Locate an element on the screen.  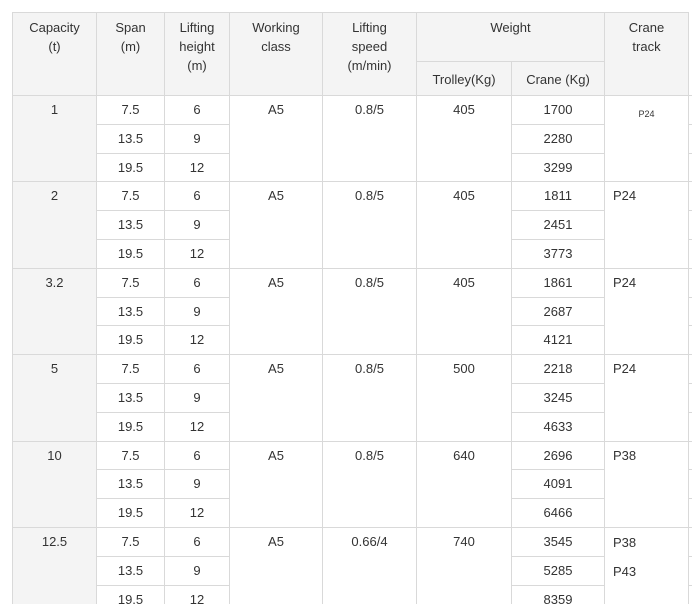
crane-weight-cell: 3545 is located at coordinates (558, 541).